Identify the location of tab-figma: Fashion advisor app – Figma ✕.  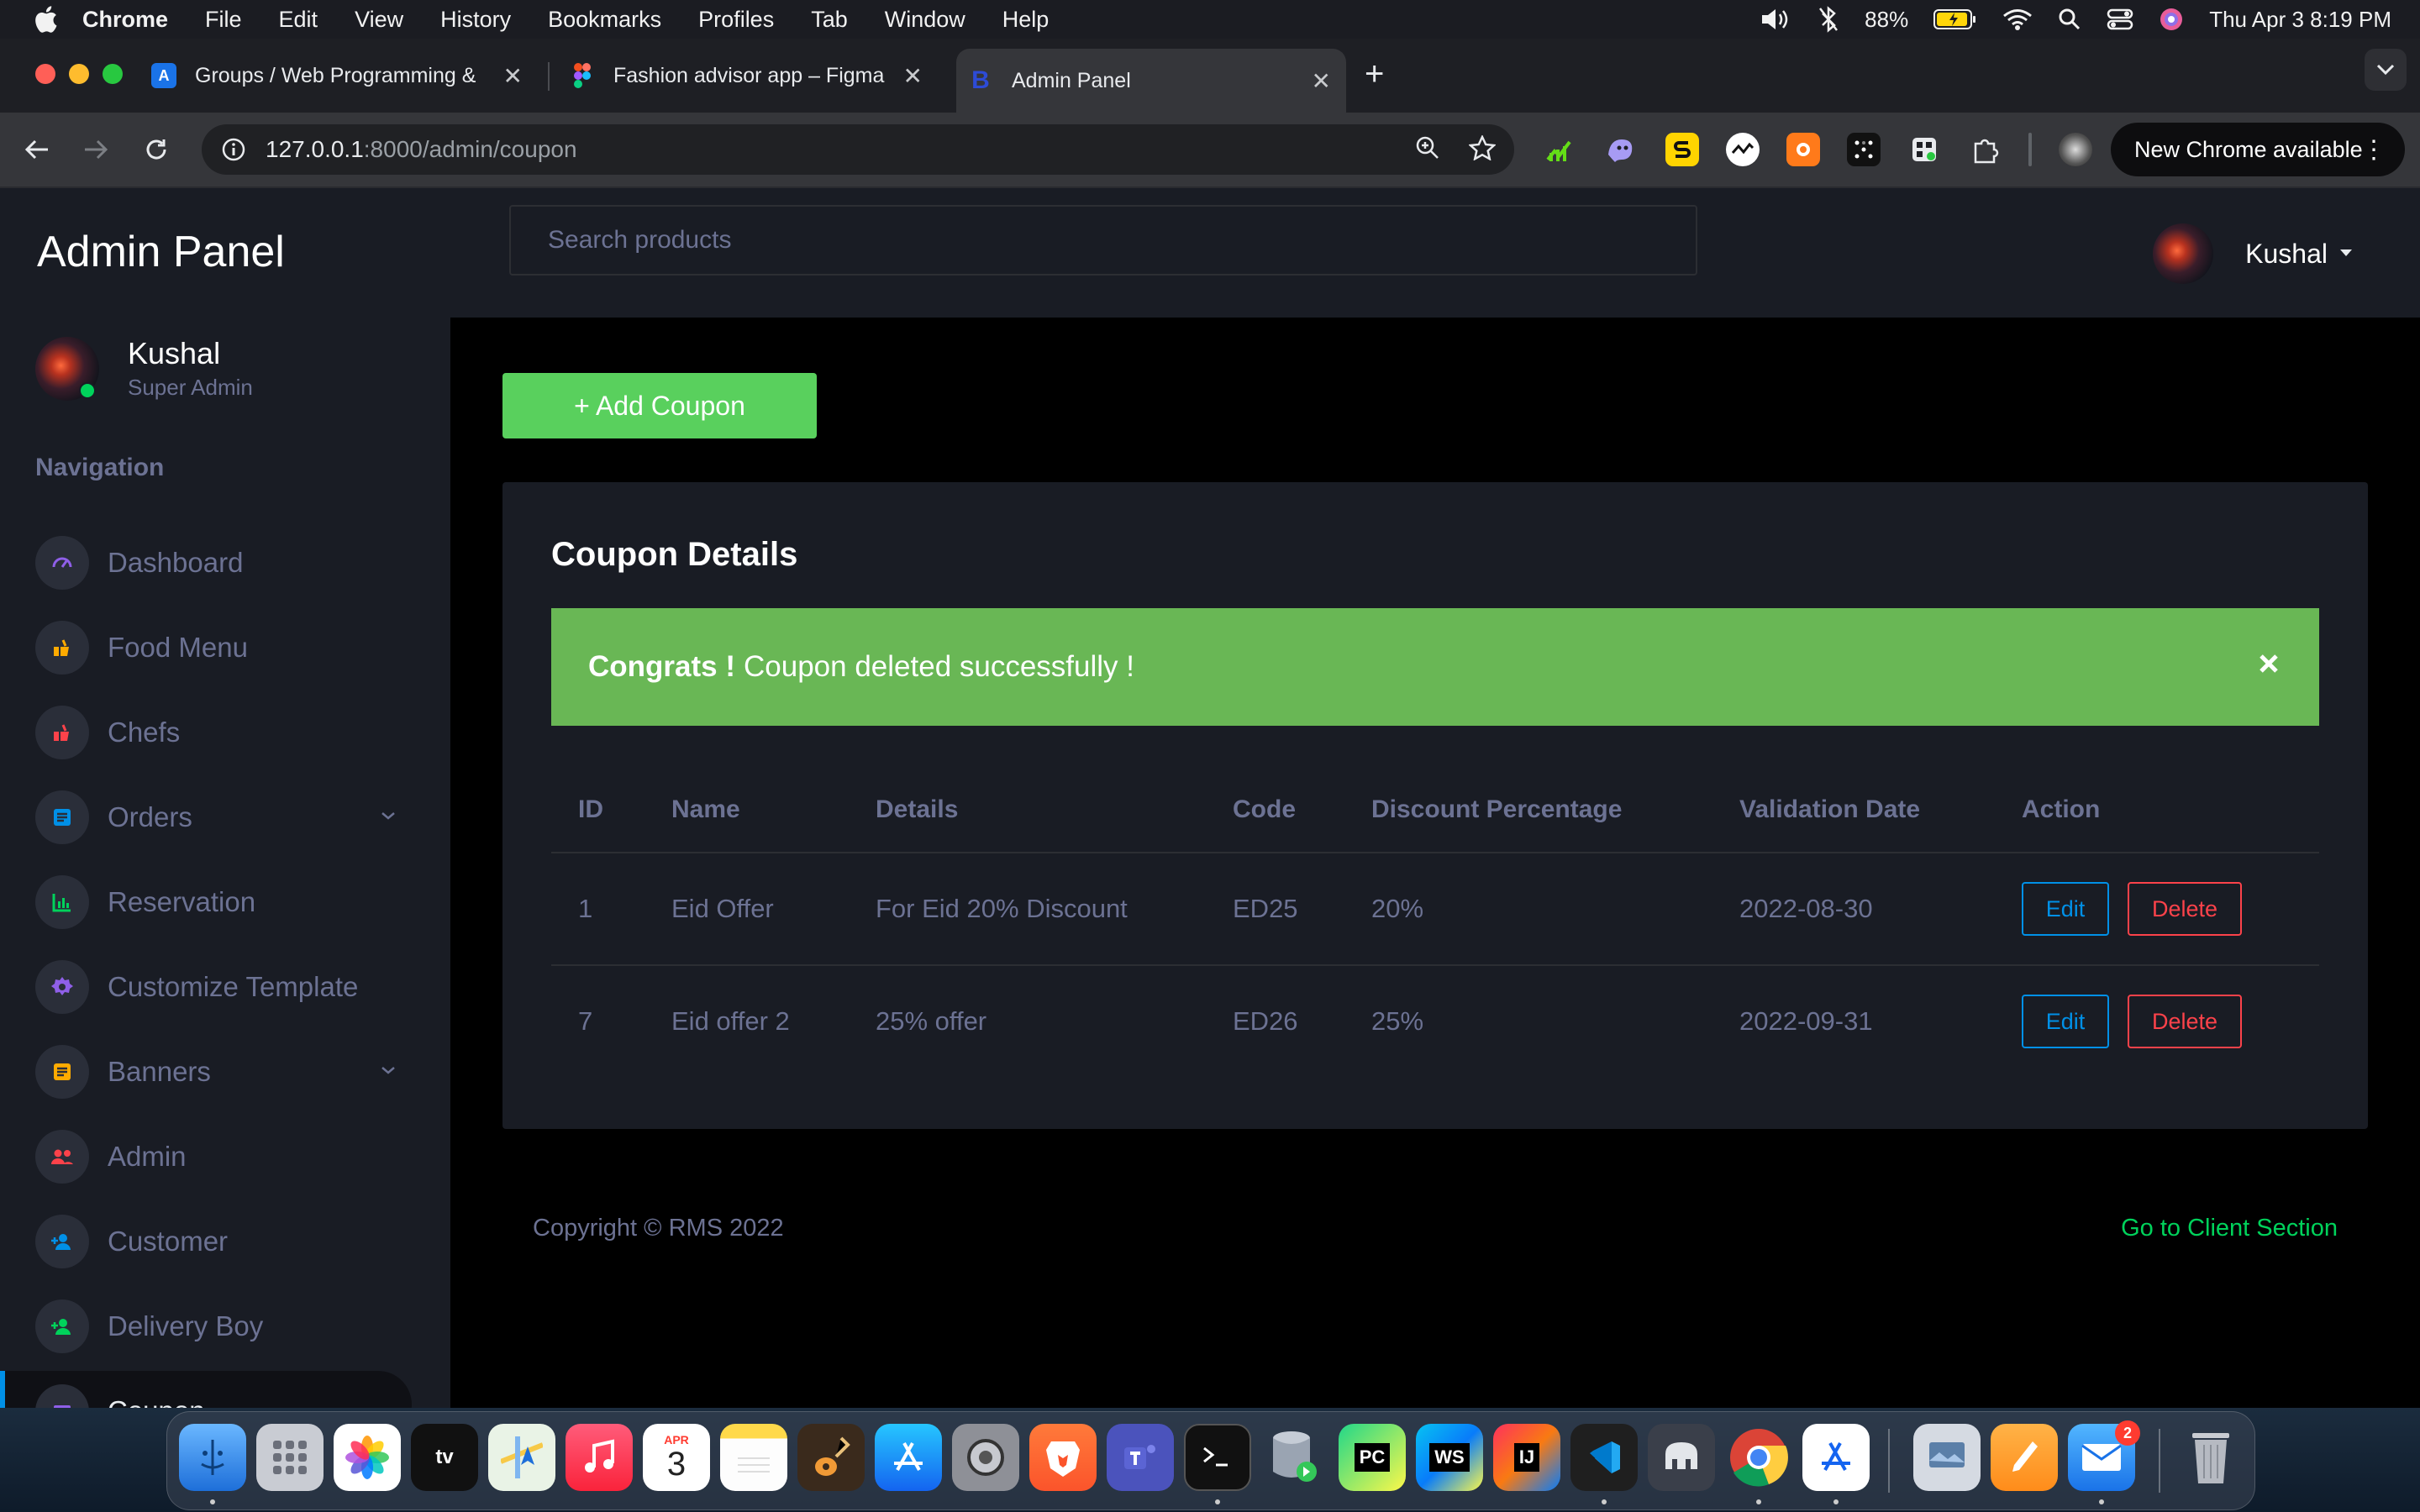
(744, 75).